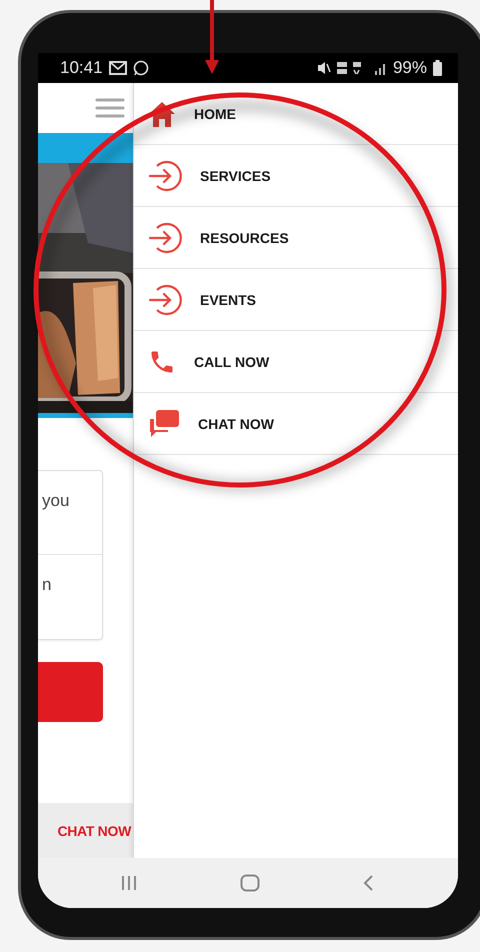 Image resolution: width=480 pixels, height=952 pixels. Describe the element at coordinates (47, 584) in the screenshot. I see `card-text: n` at that location.